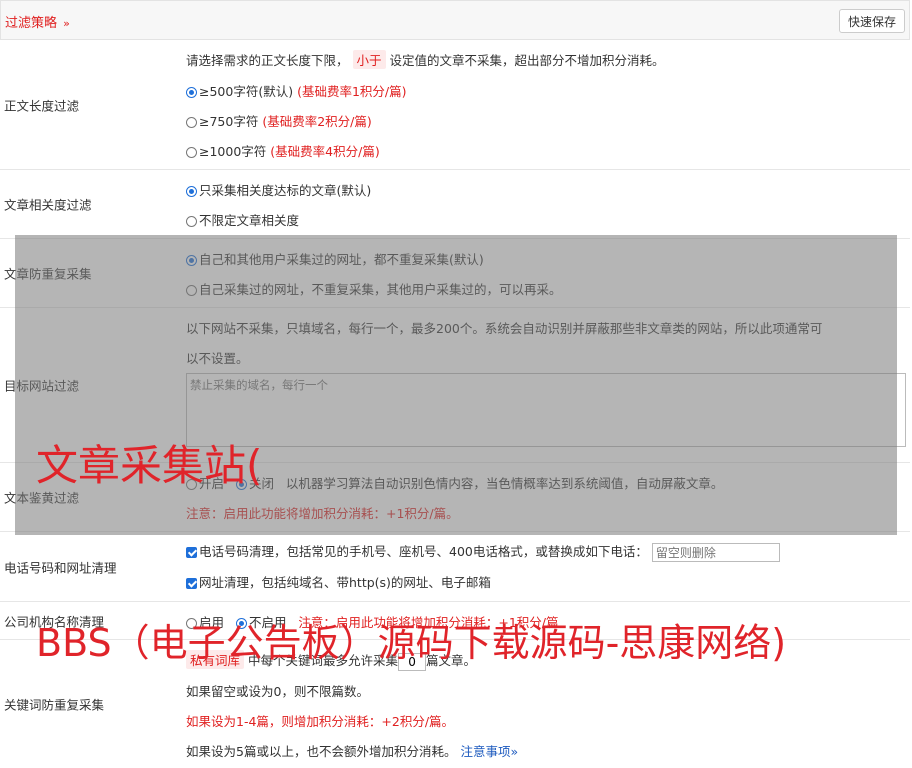 Image resolution: width=912 pixels, height=768 pixels. Describe the element at coordinates (871, 21) in the screenshot. I see `quick-save-button: 快速保存` at that location.